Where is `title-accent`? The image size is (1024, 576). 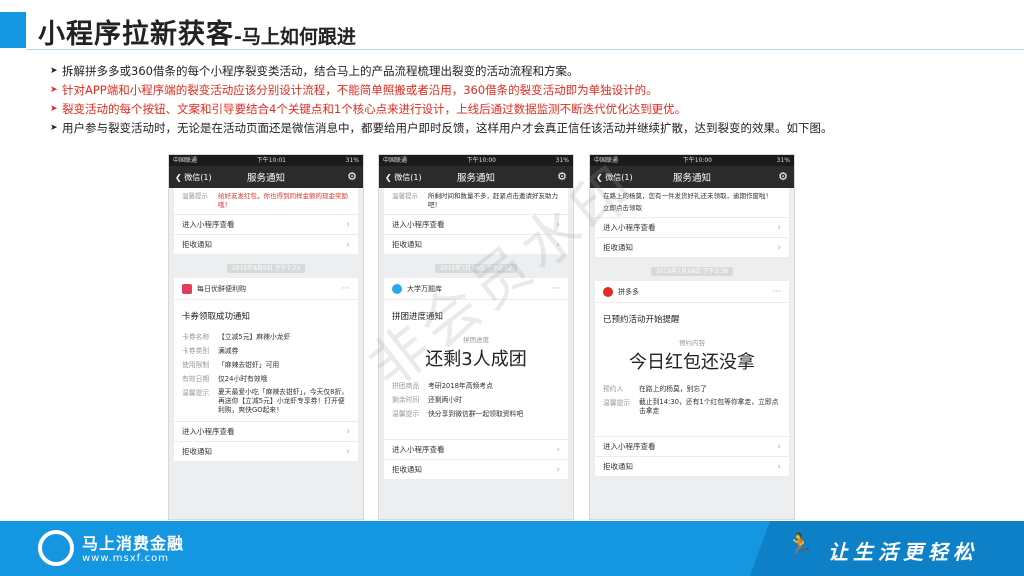 title-accent is located at coordinates (13, 30).